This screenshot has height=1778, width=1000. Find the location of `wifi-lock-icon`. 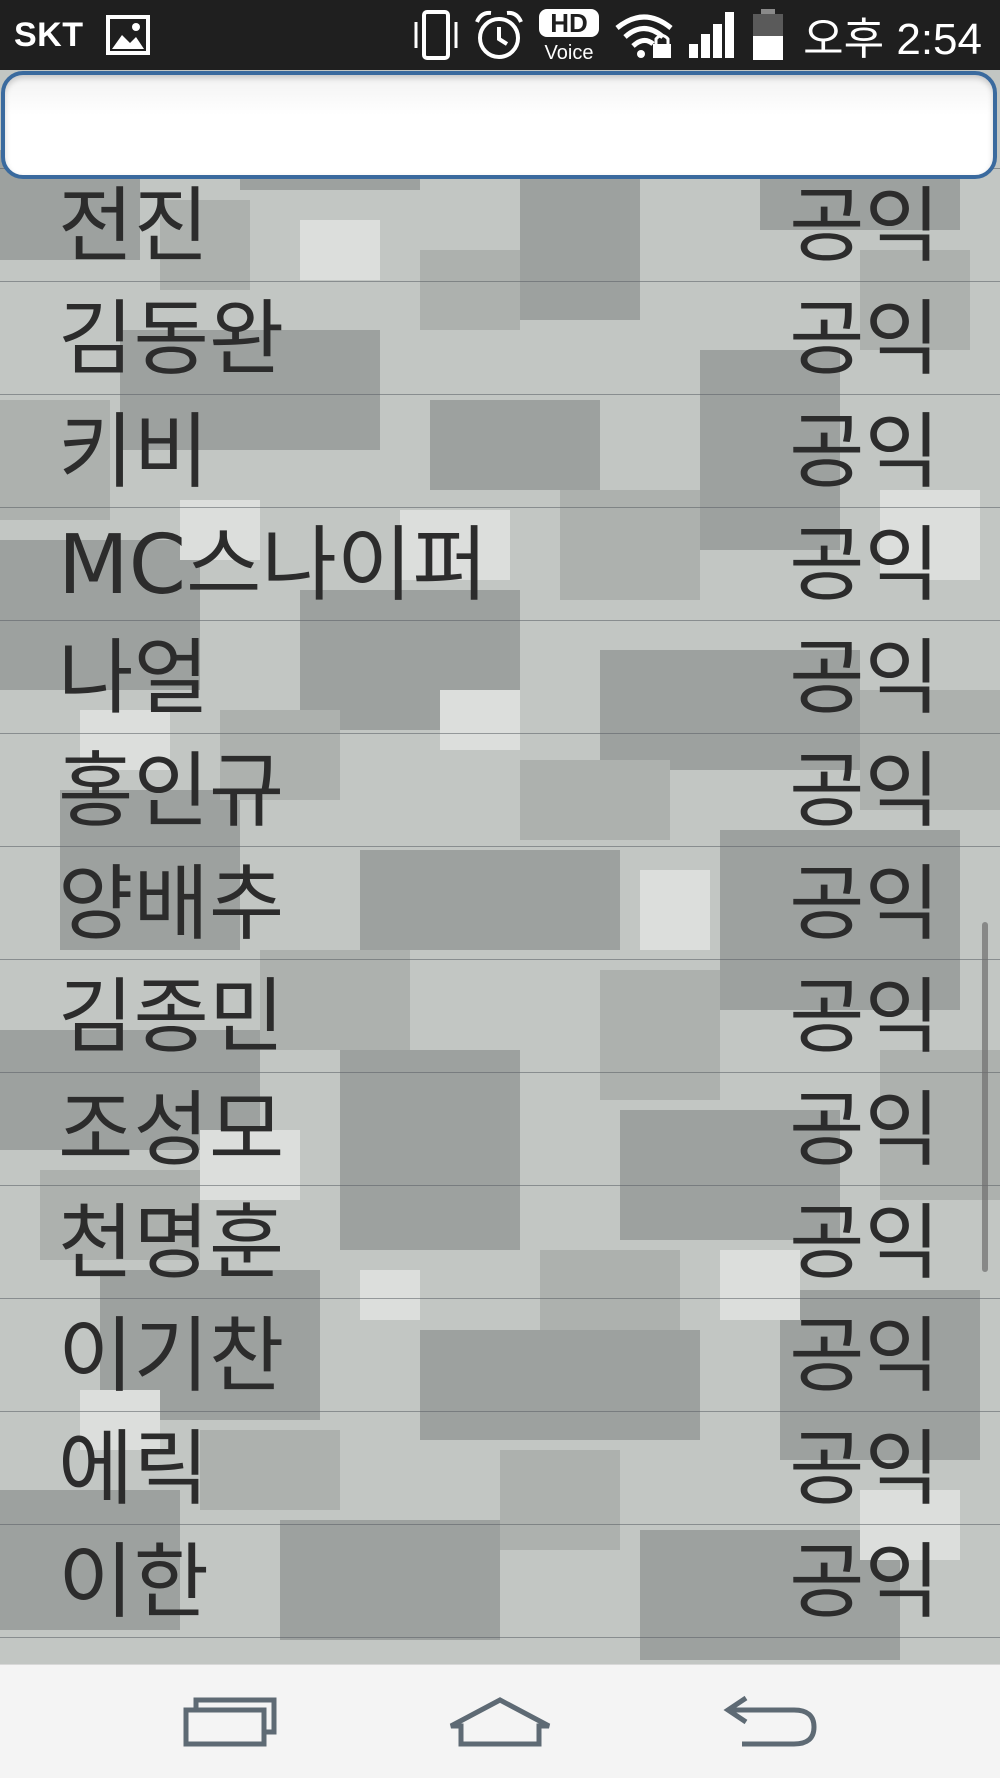

wifi-lock-icon is located at coordinates (644, 35).